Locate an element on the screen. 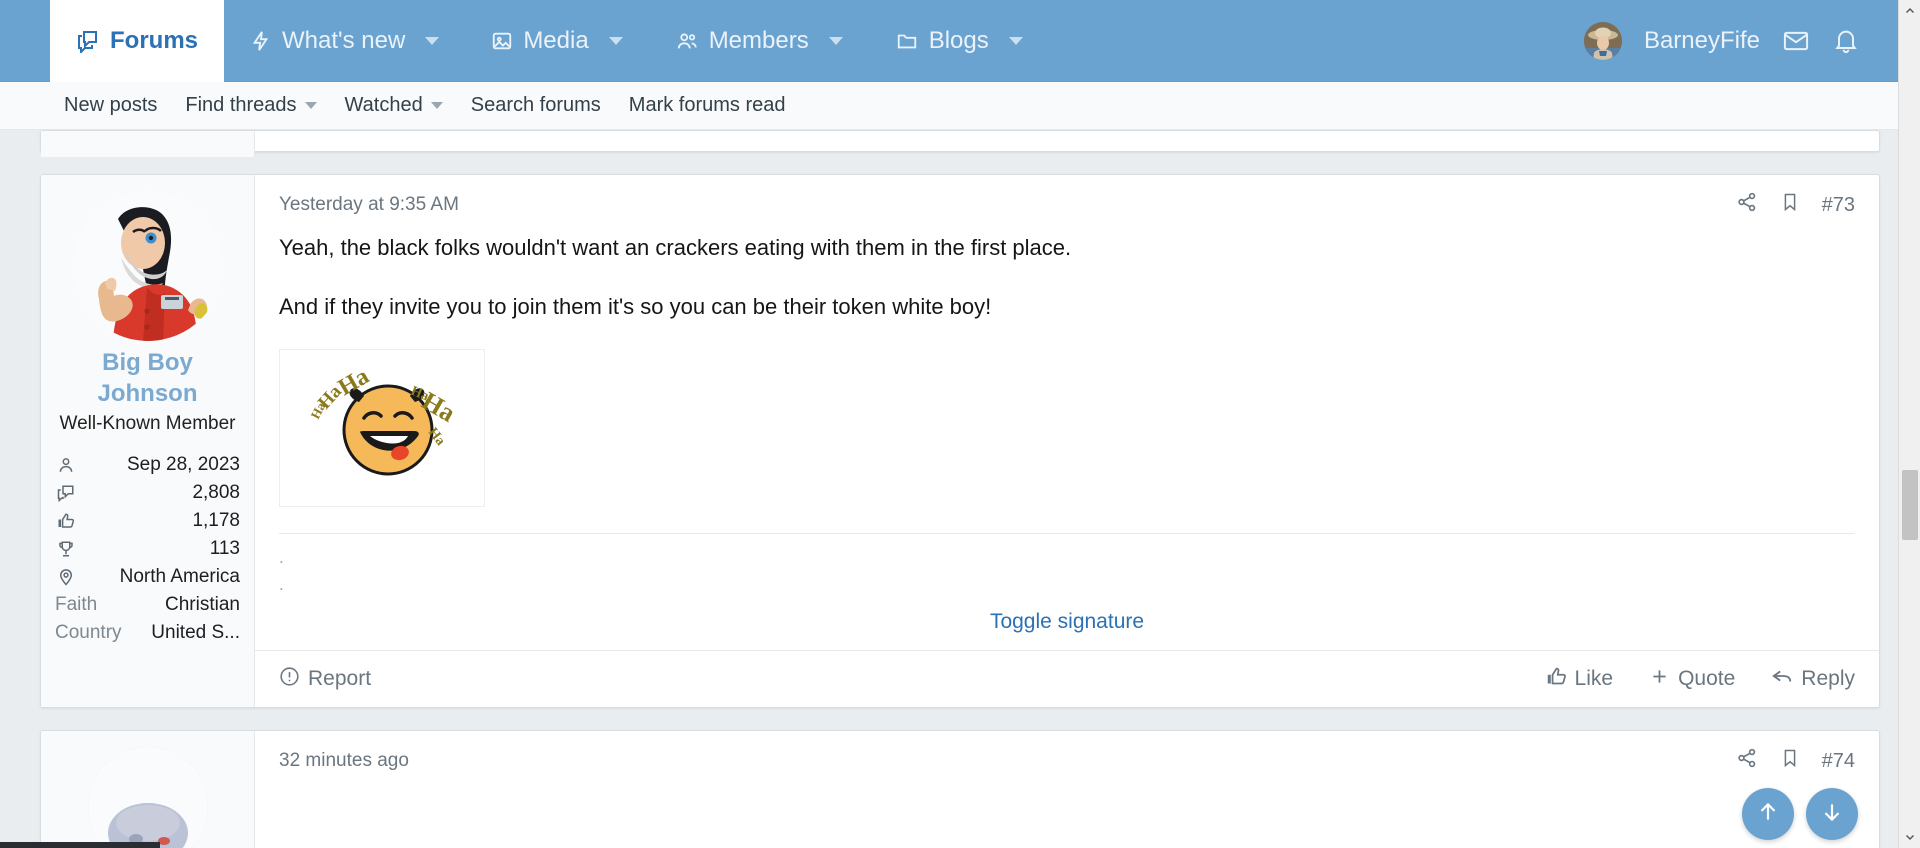  reply-label: Reply is located at coordinates (1828, 679).